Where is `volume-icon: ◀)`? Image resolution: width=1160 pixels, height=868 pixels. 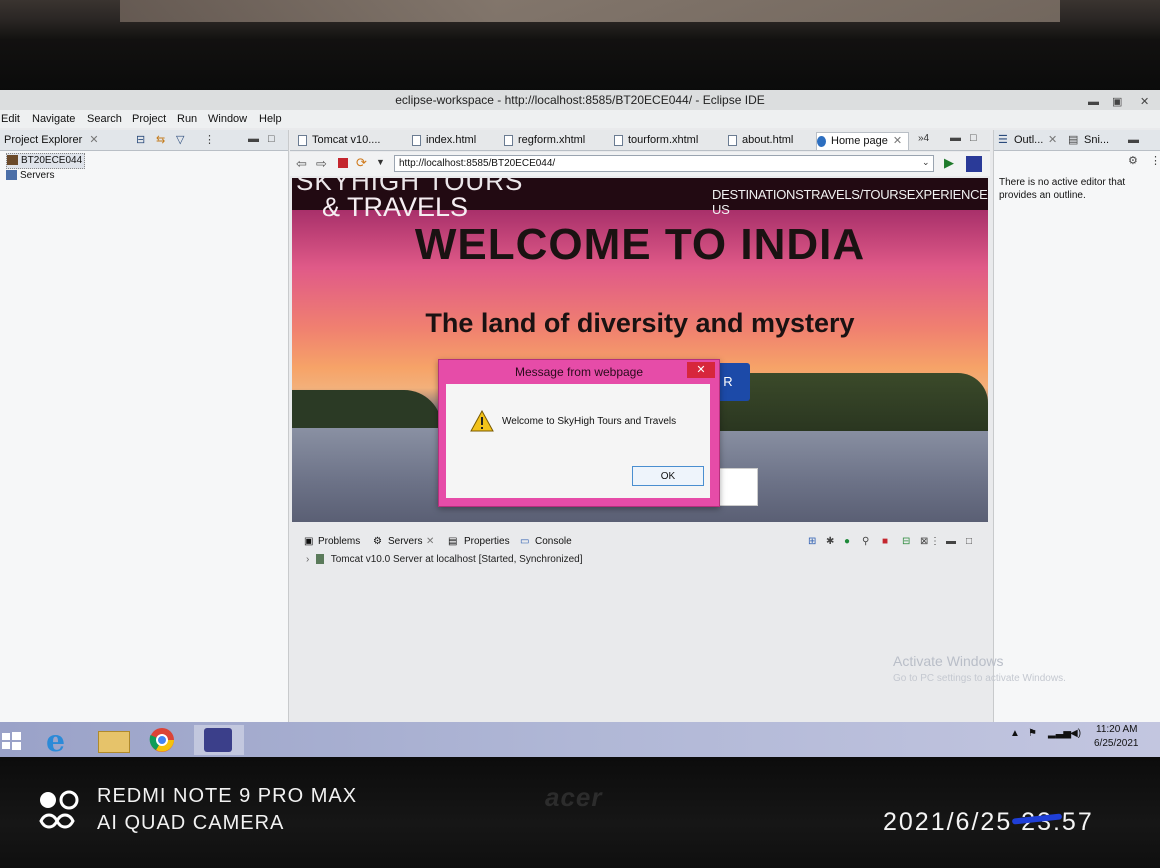 volume-icon: ◀) is located at coordinates (1075, 733).